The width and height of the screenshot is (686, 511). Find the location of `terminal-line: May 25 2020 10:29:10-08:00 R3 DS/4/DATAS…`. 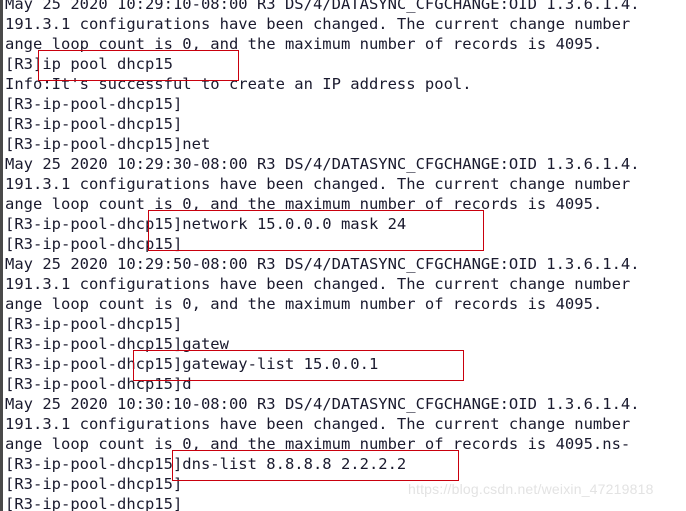

terminal-line: May 25 2020 10:29:10-08:00 R3 DS/4/DATAS… is located at coordinates (322, 6).